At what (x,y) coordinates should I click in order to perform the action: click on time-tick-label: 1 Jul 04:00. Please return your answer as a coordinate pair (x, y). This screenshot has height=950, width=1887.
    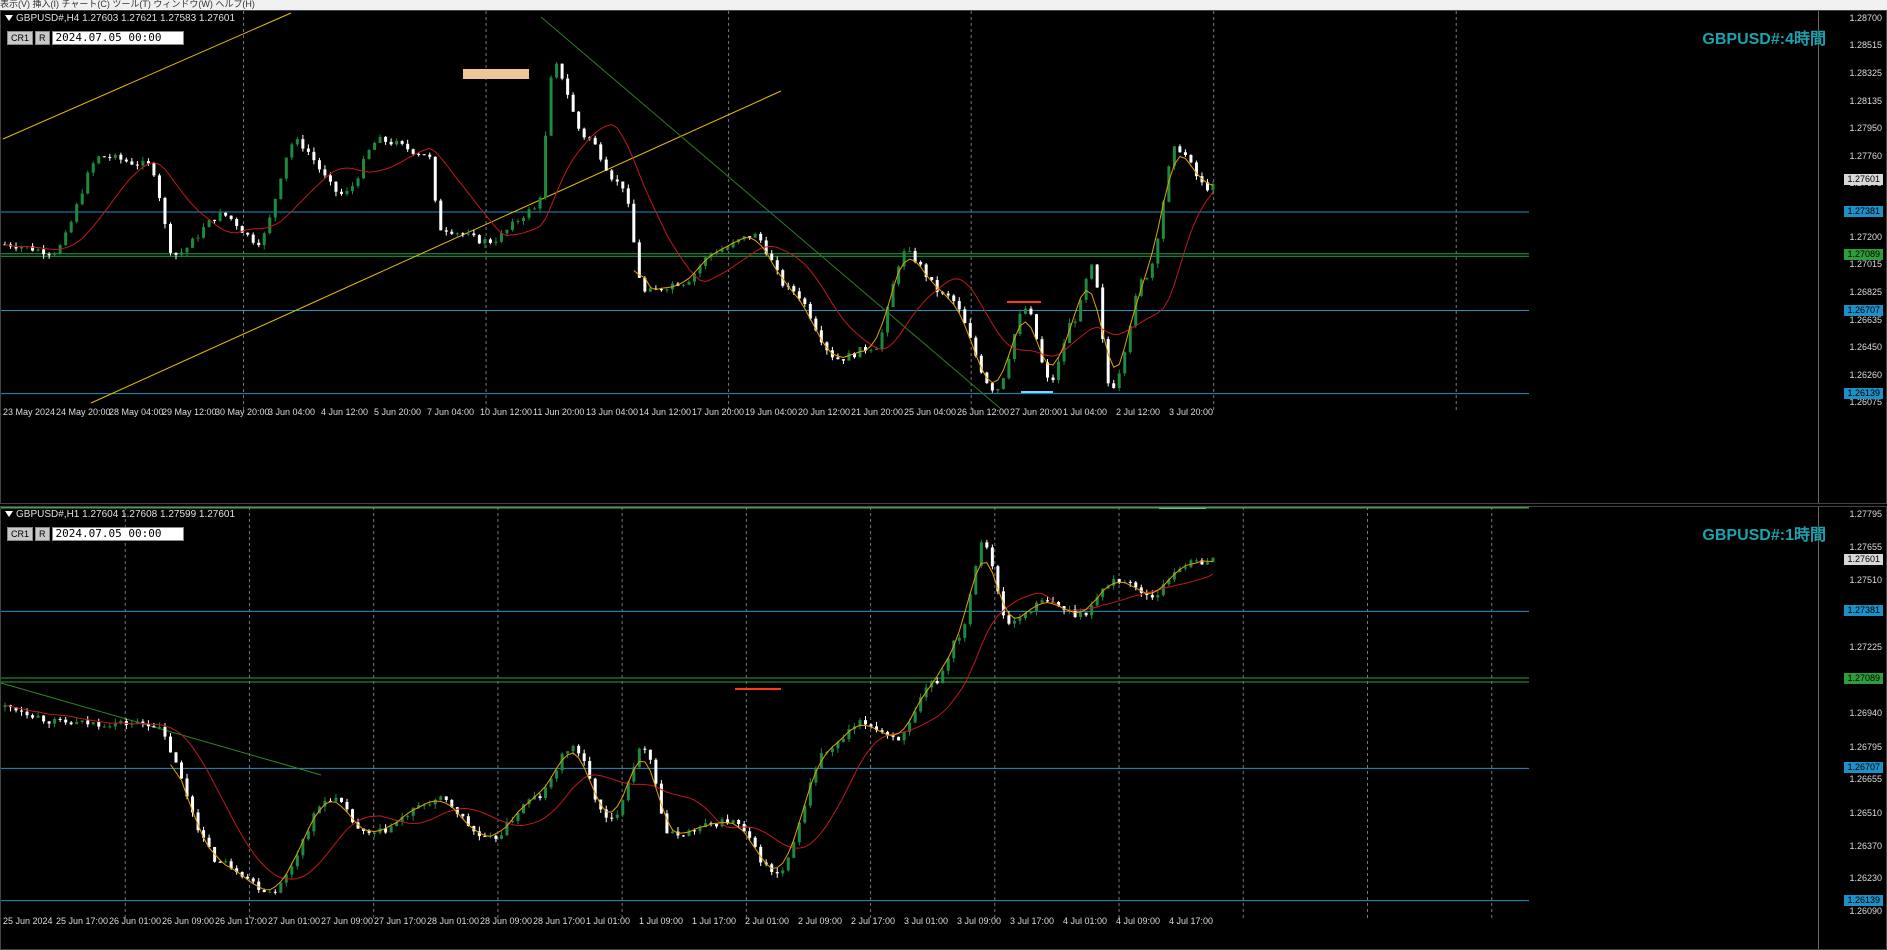
    Looking at the image, I should click on (1085, 412).